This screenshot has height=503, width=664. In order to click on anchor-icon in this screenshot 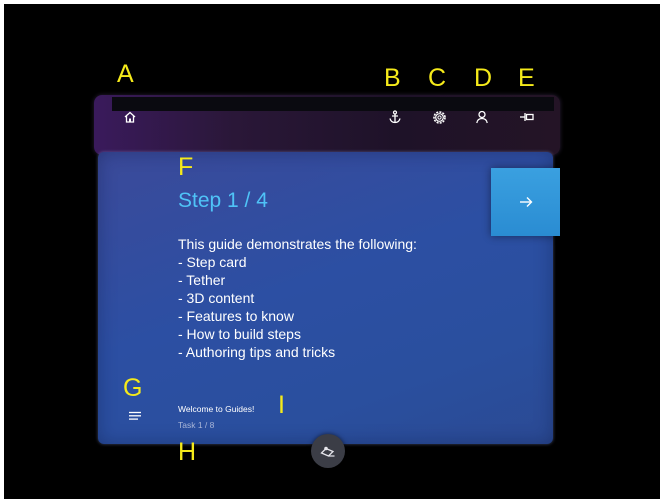, I will do `click(395, 117)`.